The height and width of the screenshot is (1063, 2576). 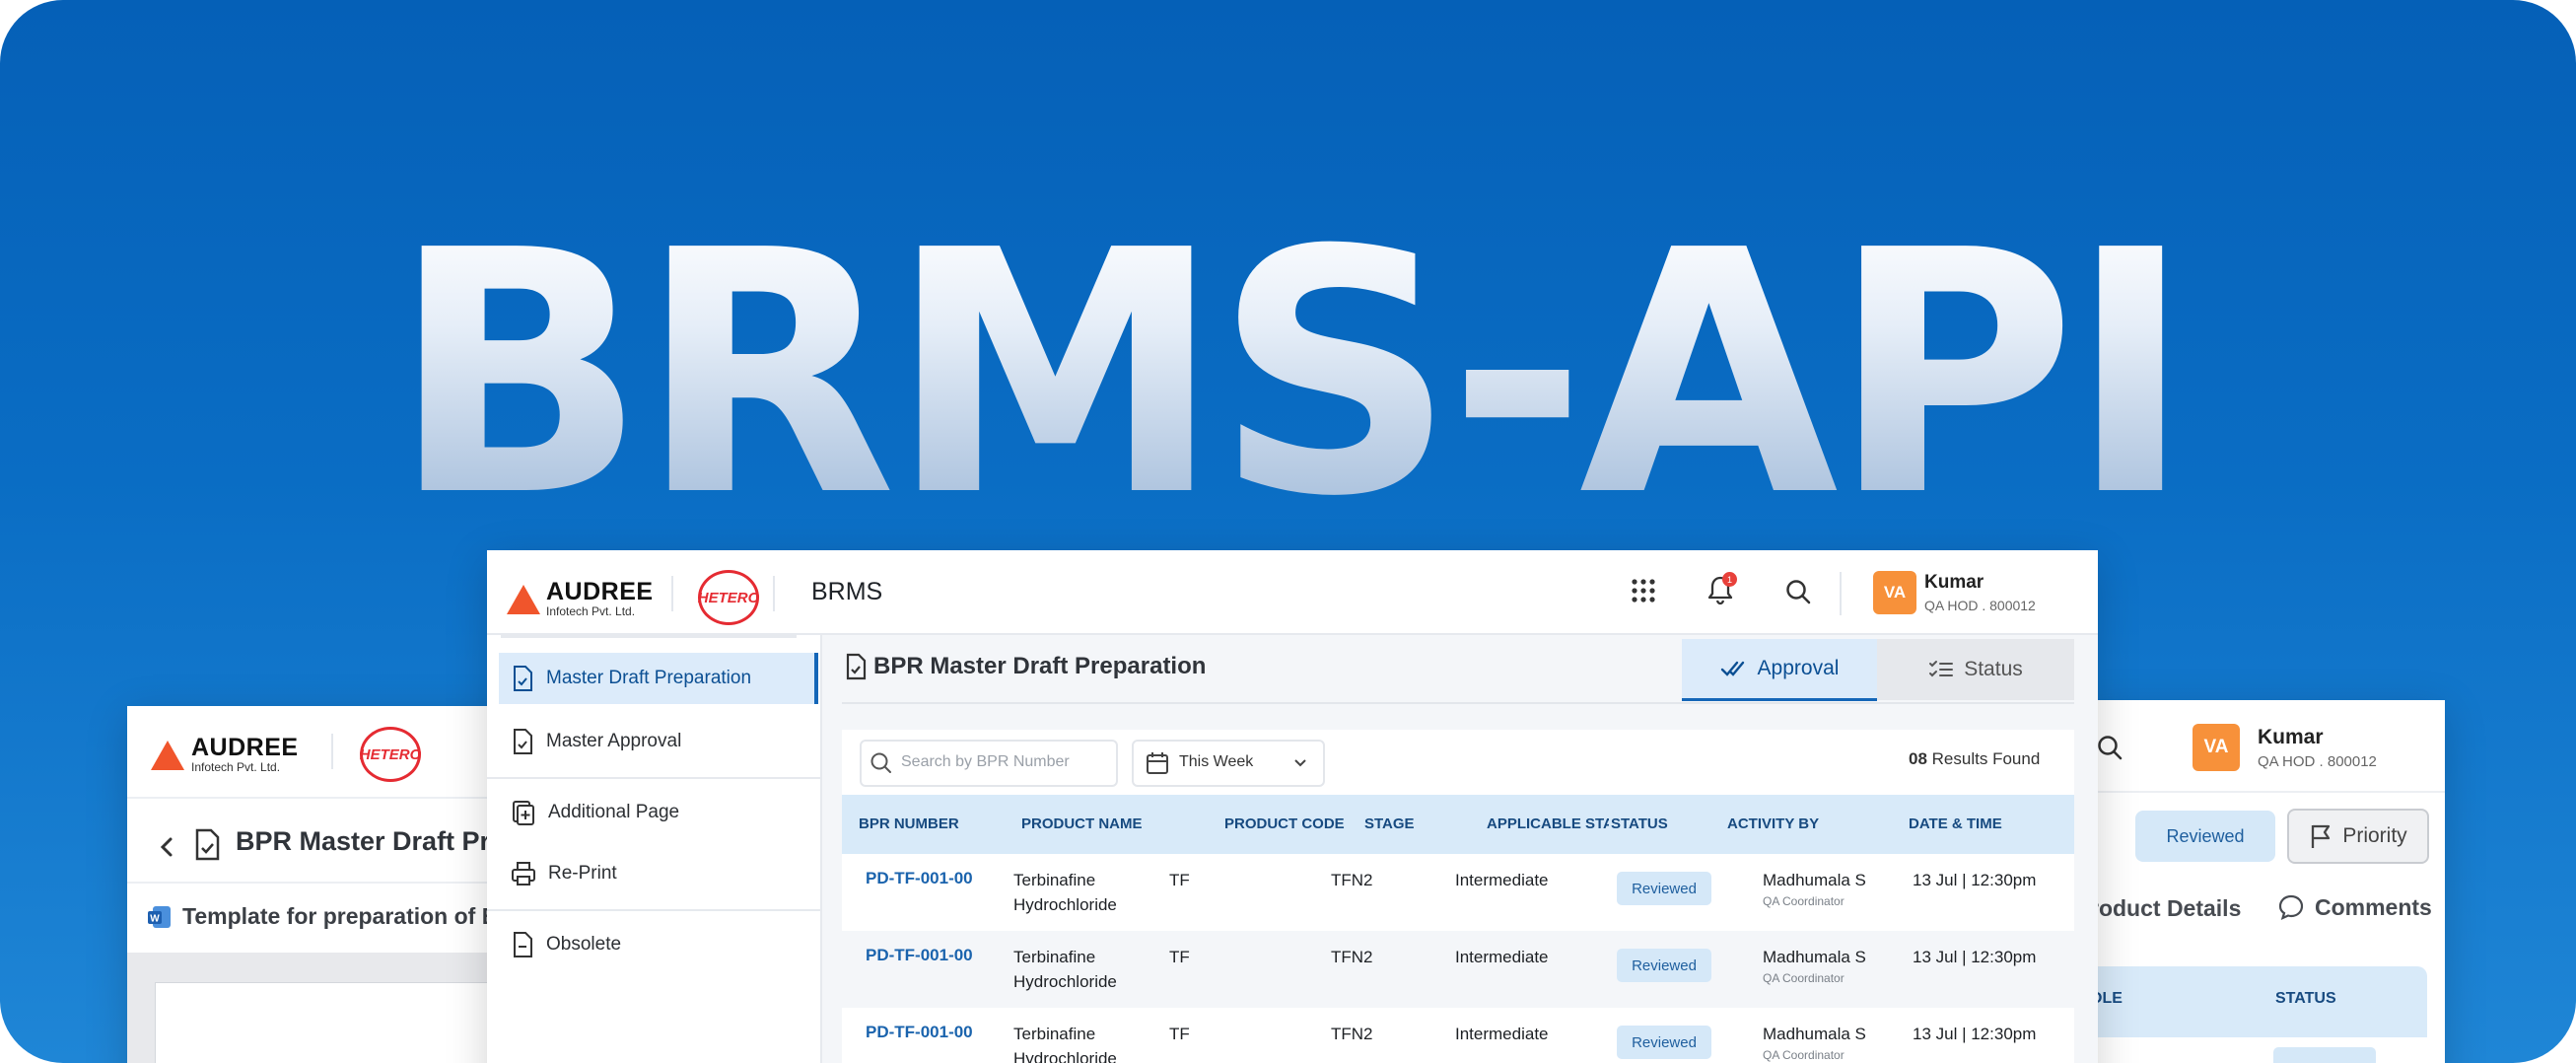 I want to click on company-sub: Infotech Pvt. Ltd., so click(x=236, y=767).